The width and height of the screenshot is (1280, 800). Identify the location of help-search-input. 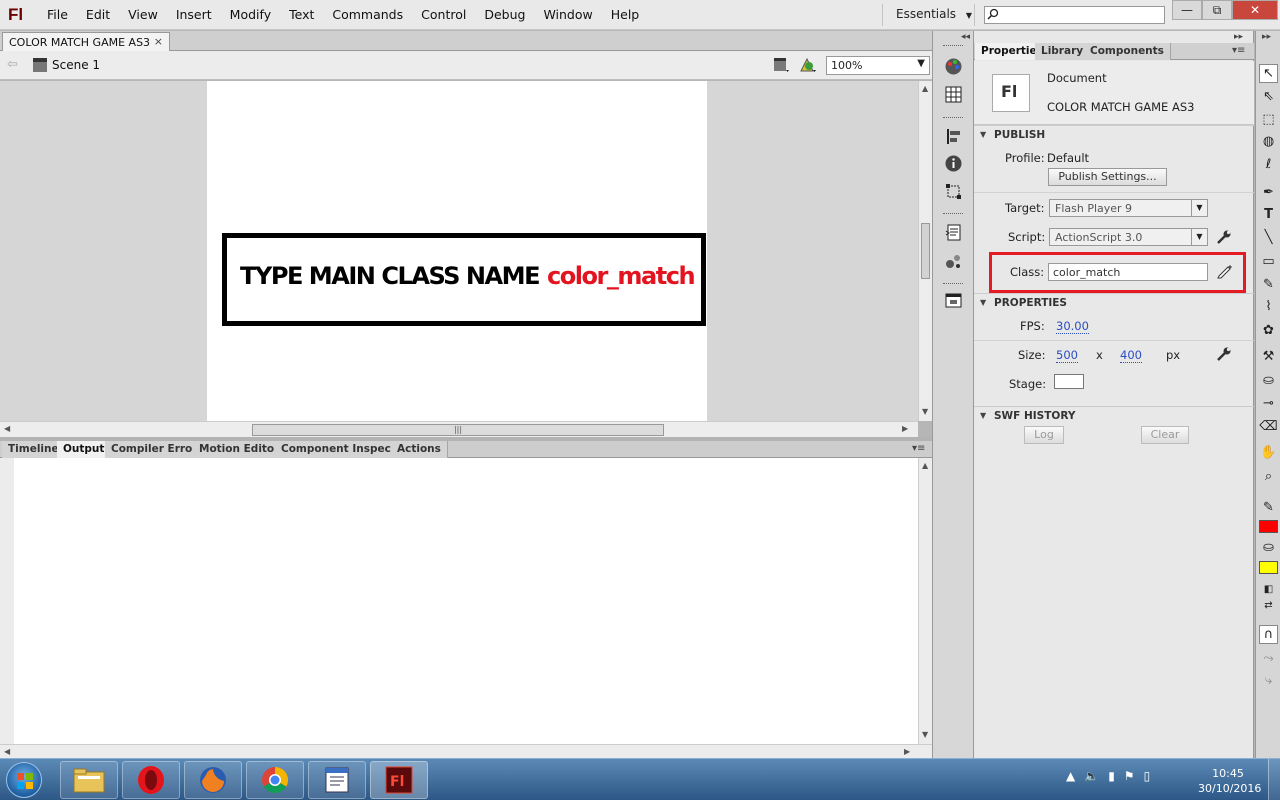
(1074, 15).